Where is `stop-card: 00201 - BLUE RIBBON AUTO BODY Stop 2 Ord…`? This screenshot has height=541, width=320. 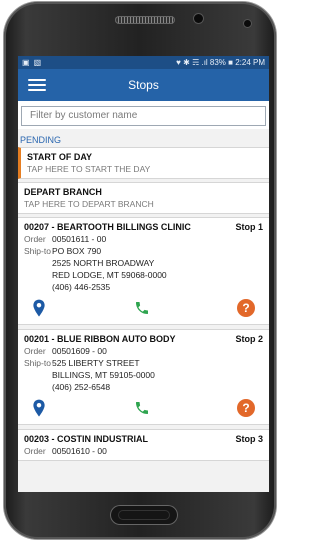 stop-card: 00201 - BLUE RIBBON AUTO BODY Stop 2 Ord… is located at coordinates (143, 376).